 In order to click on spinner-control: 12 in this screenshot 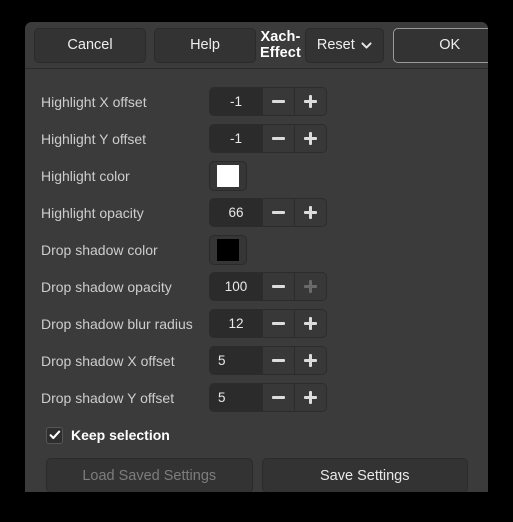, I will do `click(268, 323)`.